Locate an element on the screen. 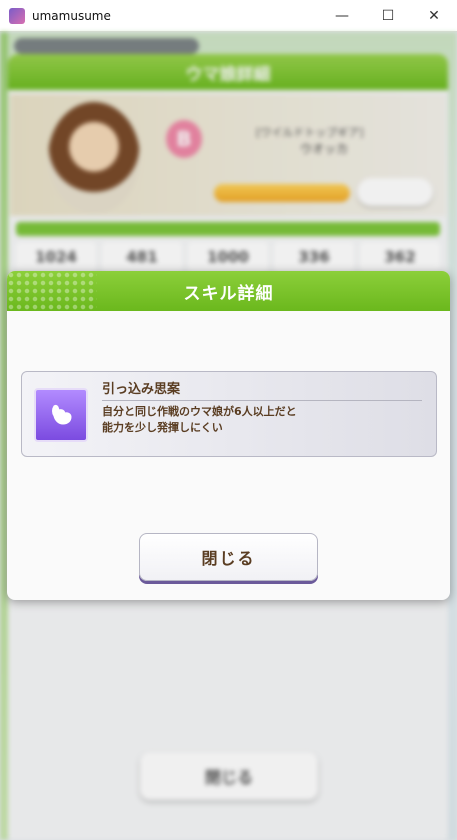  app-icon is located at coordinates (17, 15).